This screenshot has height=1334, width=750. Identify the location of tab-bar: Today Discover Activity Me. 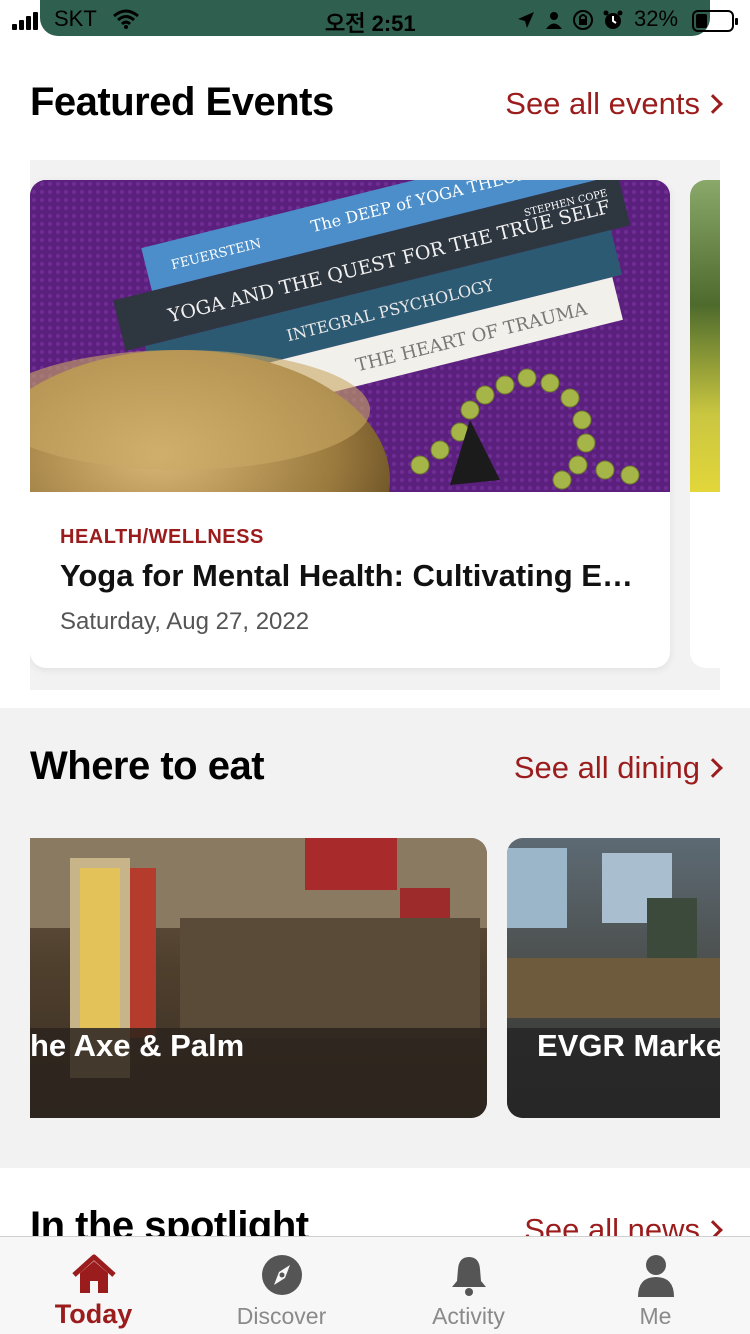
(375, 1285).